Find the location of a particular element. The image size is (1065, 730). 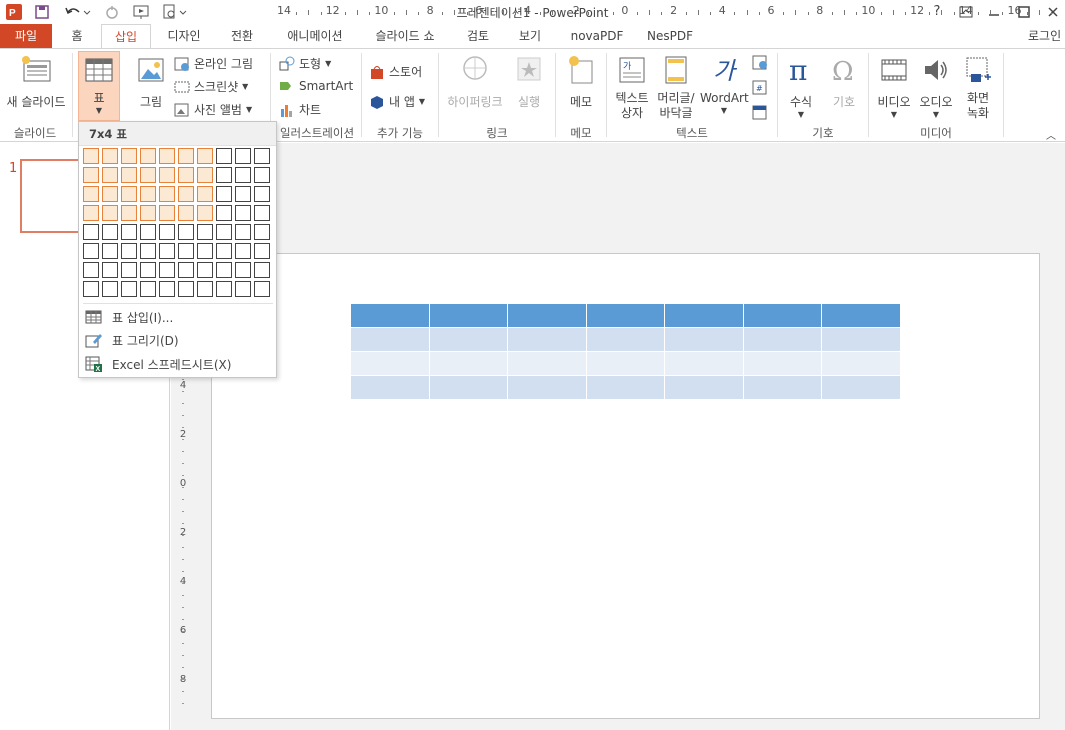

slide-table is located at coordinates (625, 351).